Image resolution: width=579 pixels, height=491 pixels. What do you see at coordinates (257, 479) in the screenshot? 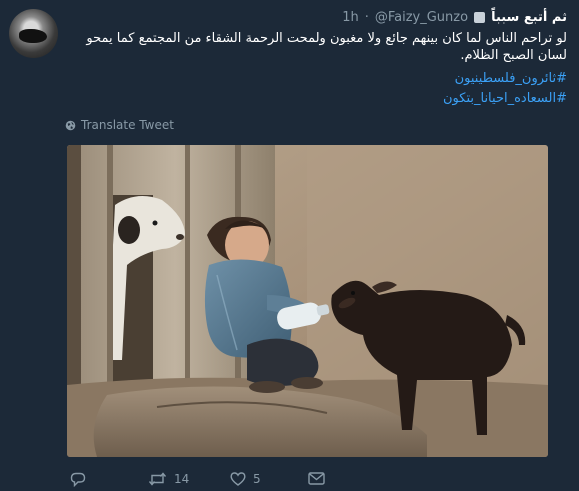
I see `like-count: 5` at bounding box center [257, 479].